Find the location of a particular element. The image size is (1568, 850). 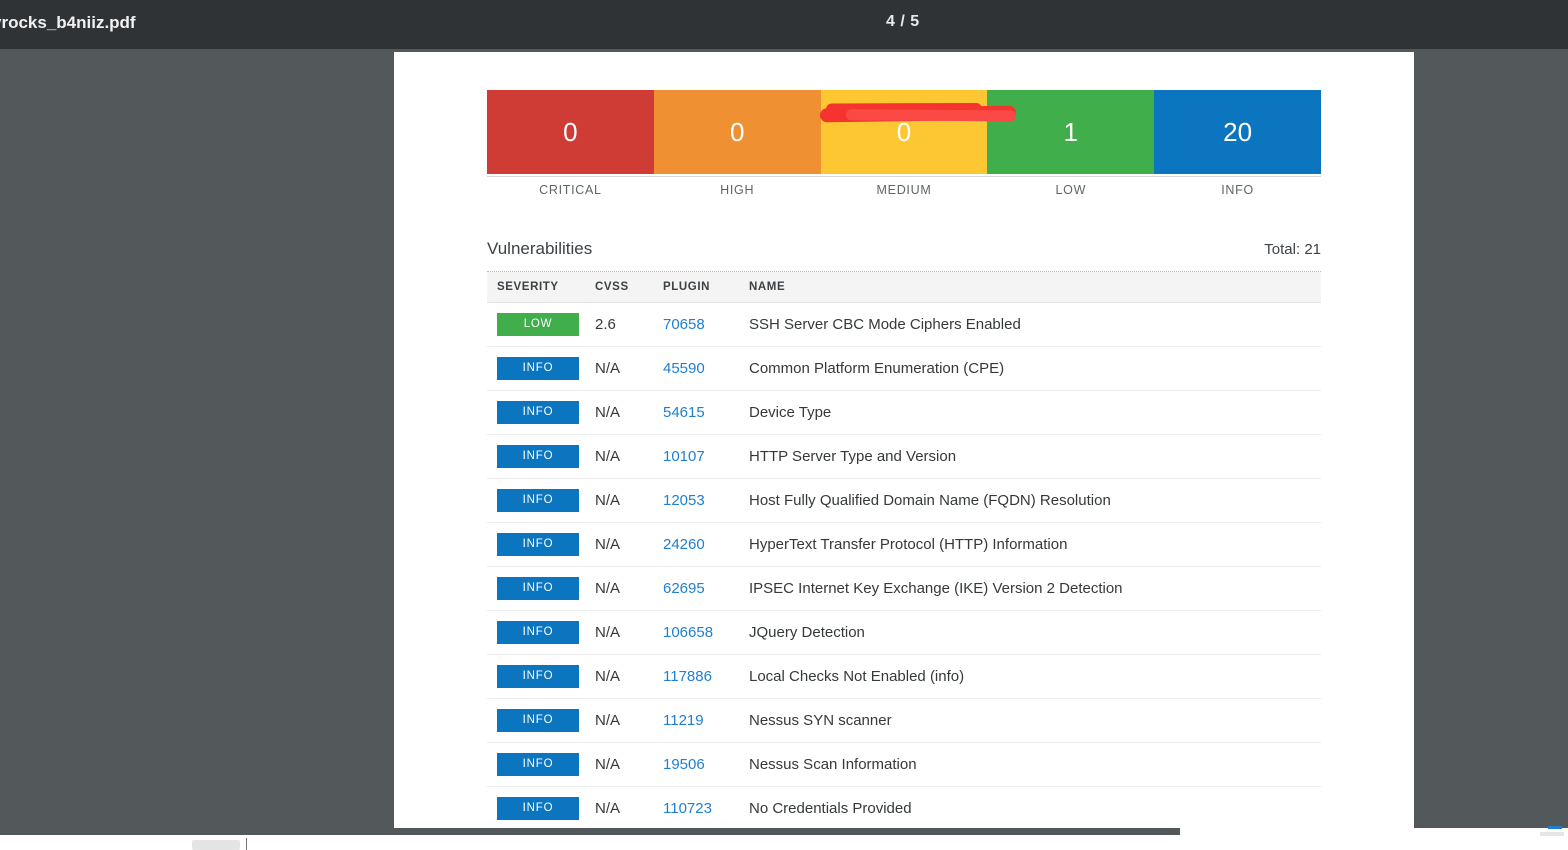

severity-count-low: 1 is located at coordinates (1071, 132).